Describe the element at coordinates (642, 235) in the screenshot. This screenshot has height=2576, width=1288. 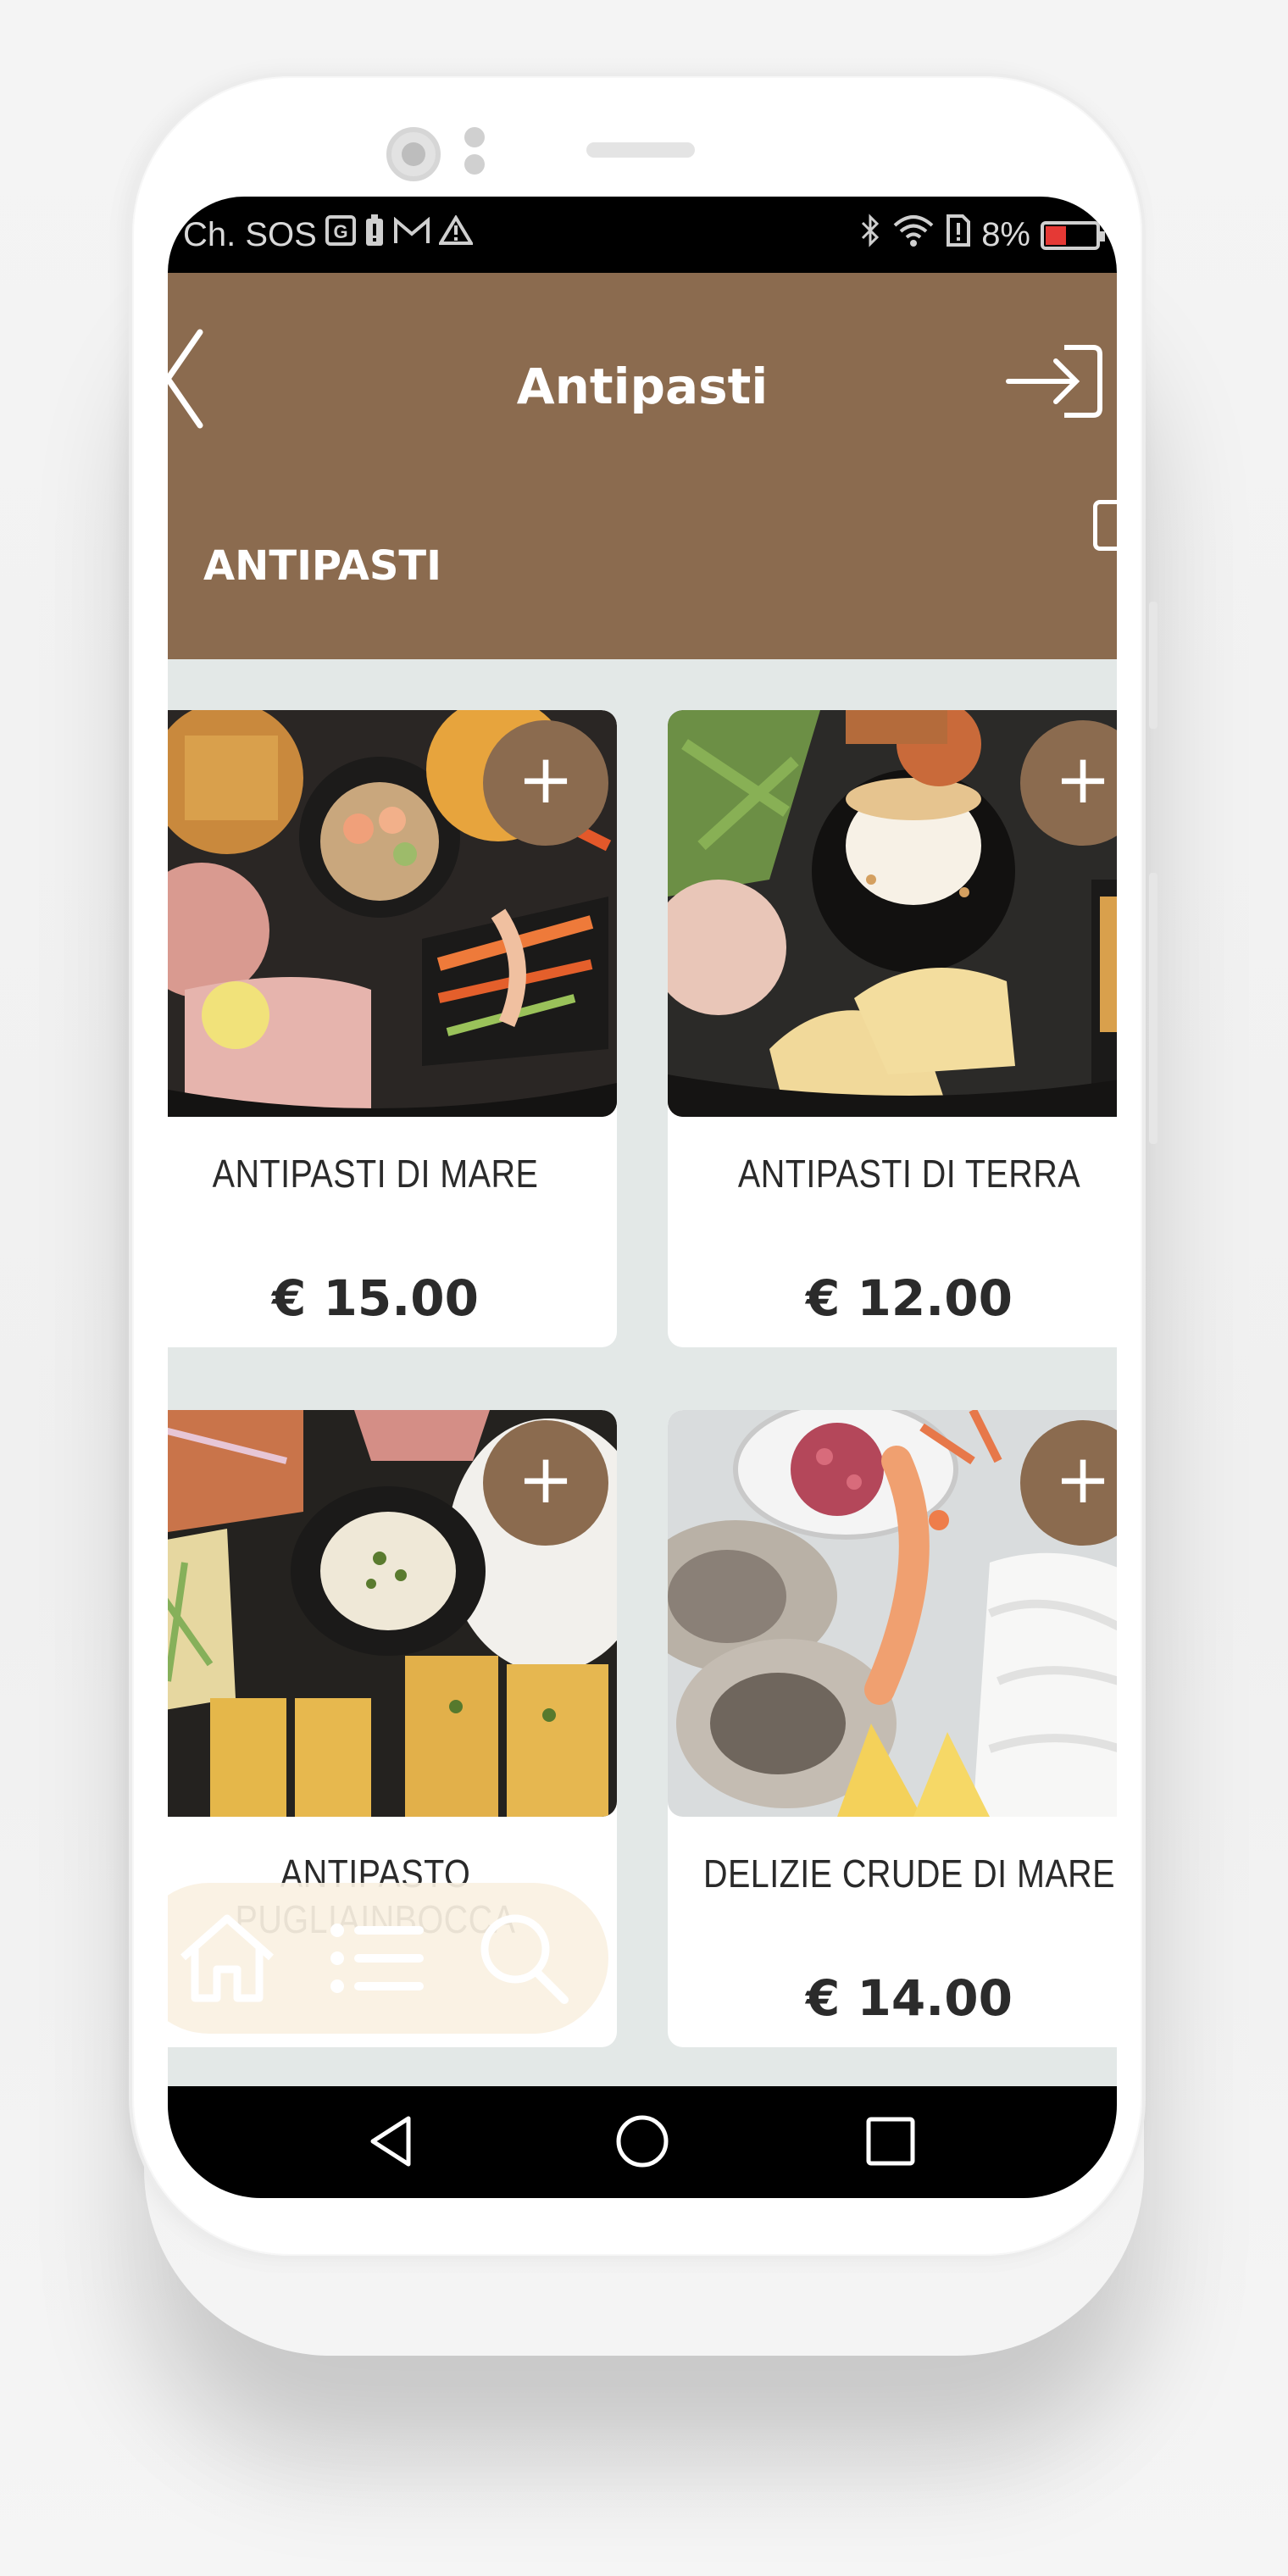
I see `status-bar: Ch. SOS G 8%` at that location.